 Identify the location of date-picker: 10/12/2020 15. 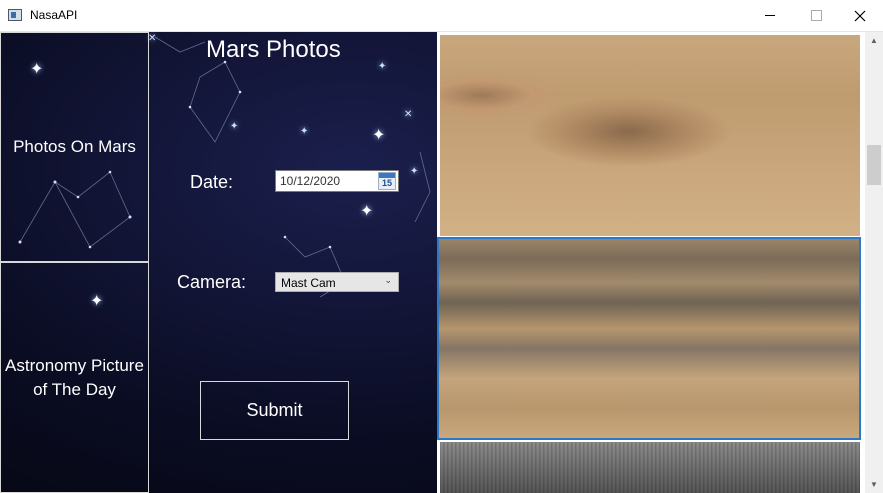
(337, 181).